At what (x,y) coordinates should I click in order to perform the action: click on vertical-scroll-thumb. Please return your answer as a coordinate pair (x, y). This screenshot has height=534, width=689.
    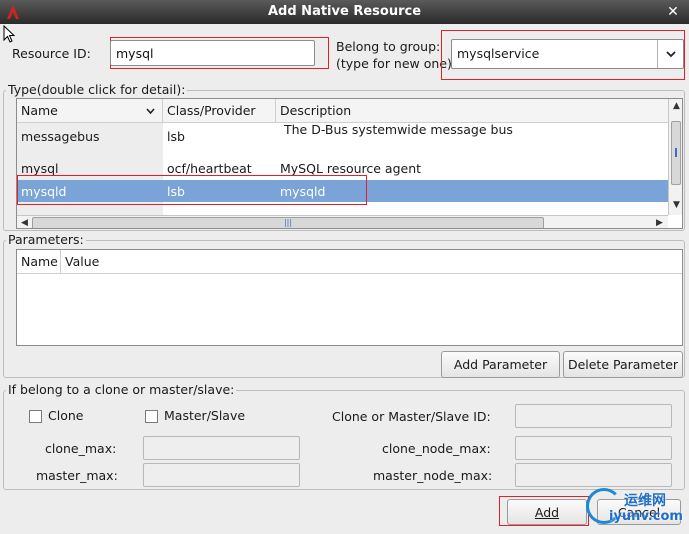
    Looking at the image, I should click on (676, 153).